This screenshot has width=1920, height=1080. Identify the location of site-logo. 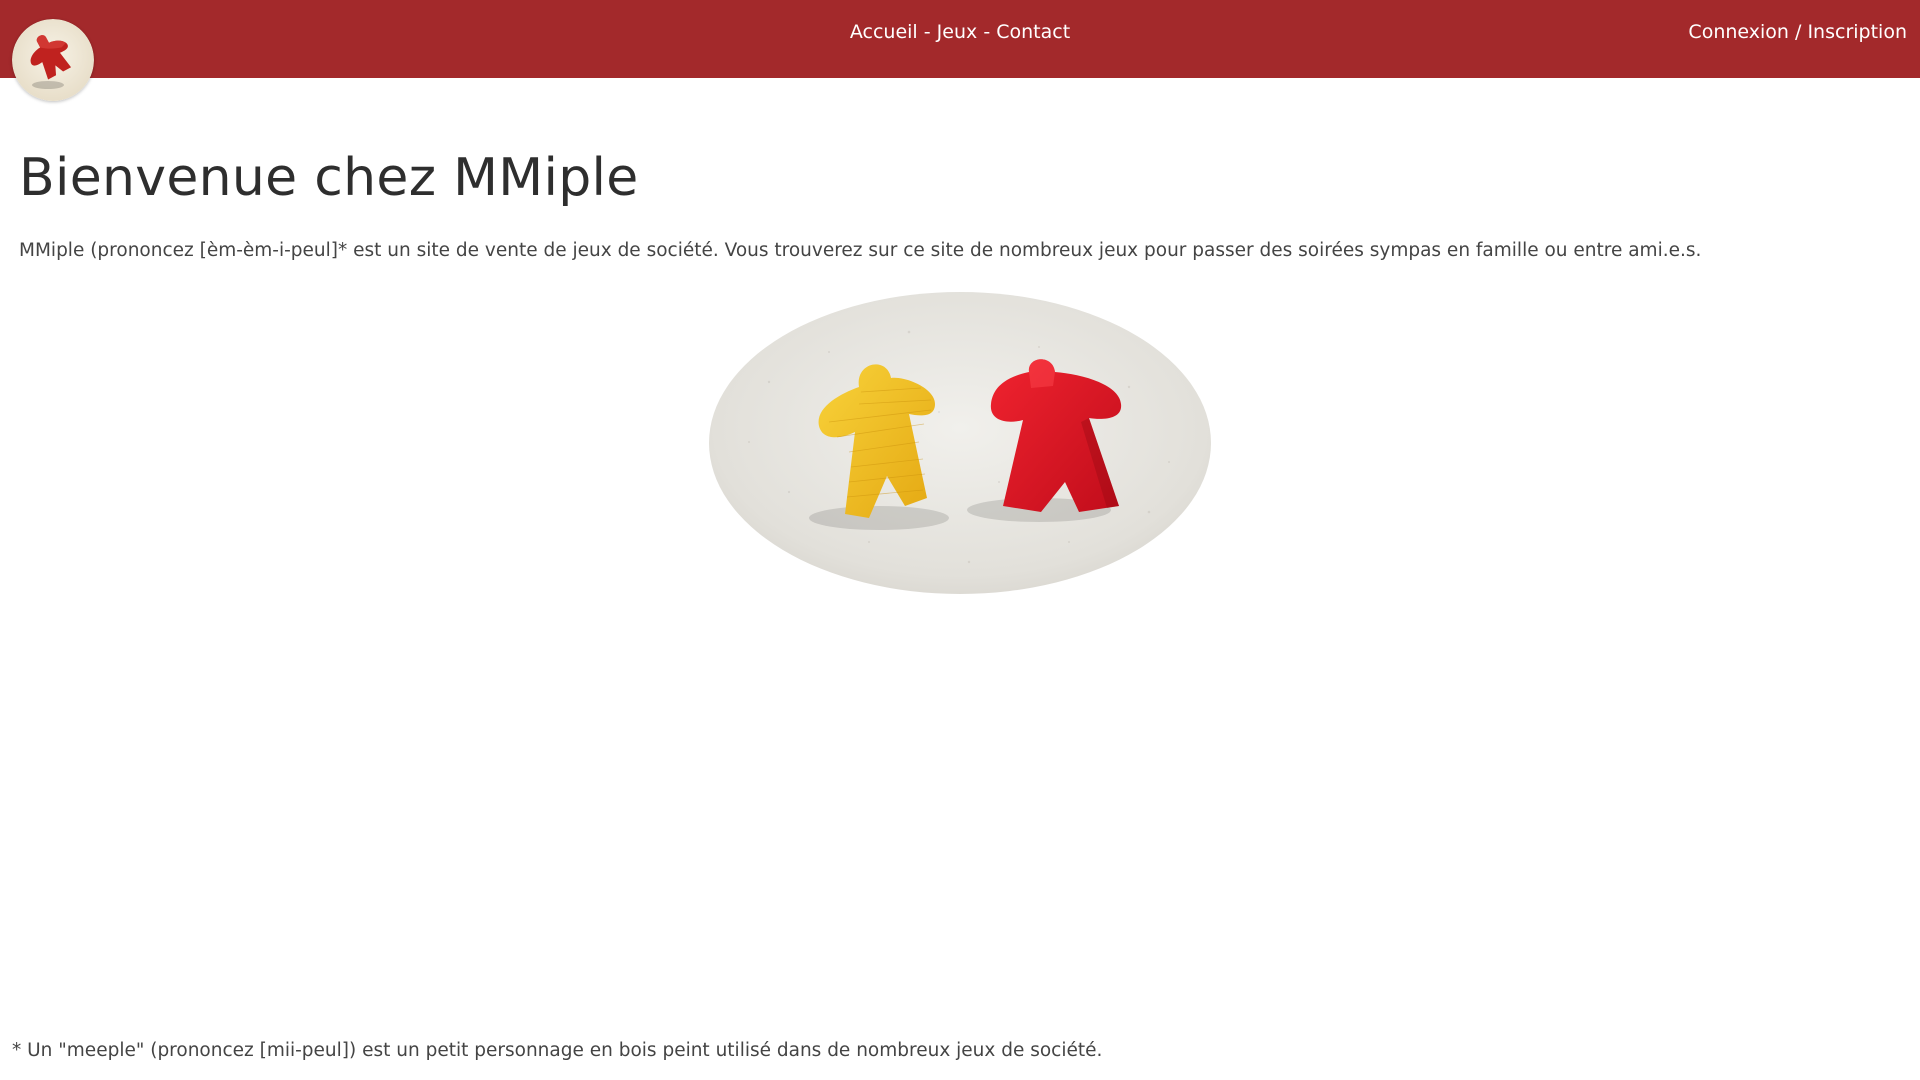
(53, 60).